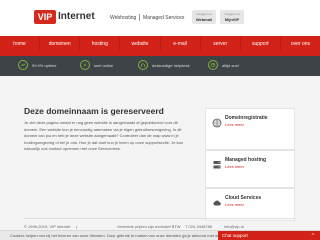  I want to click on feature-uptime: 99.9% uptime, so click(37, 65).